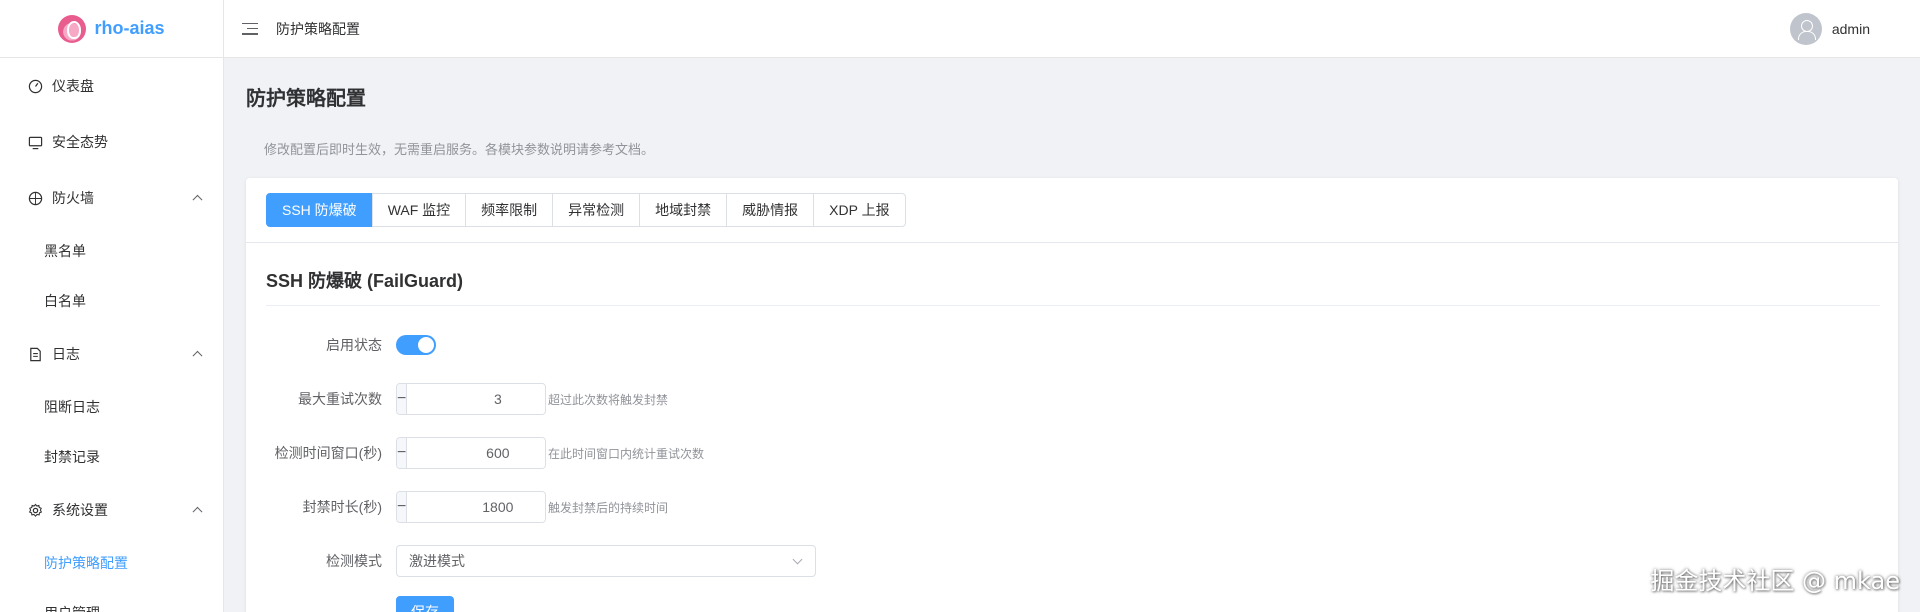  What do you see at coordinates (35, 86) in the screenshot?
I see `gauge-icon` at bounding box center [35, 86].